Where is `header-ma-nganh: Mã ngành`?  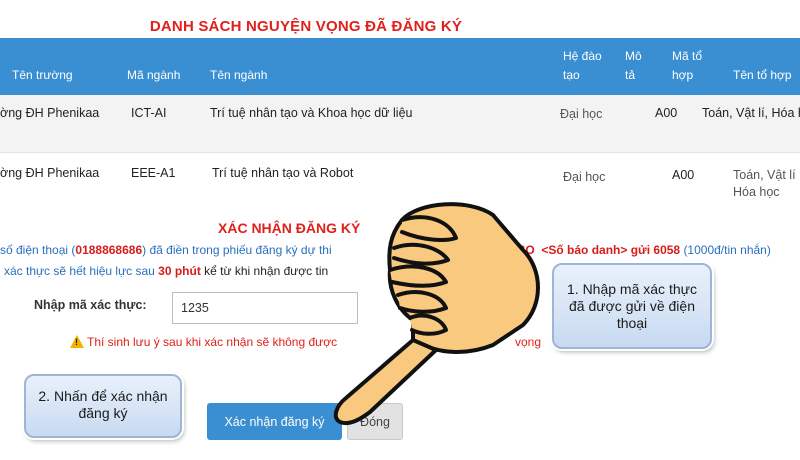
header-ma-nganh: Mã ngành is located at coordinates (154, 75).